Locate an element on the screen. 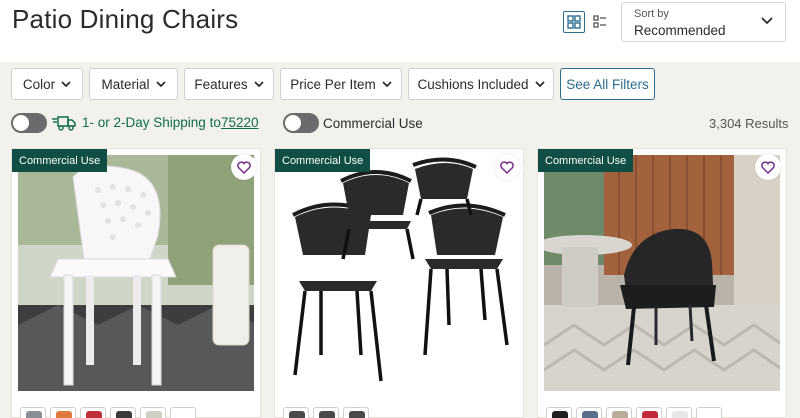 This screenshot has width=800, height=418. see-all-filters-label: See All Filters is located at coordinates (607, 84).